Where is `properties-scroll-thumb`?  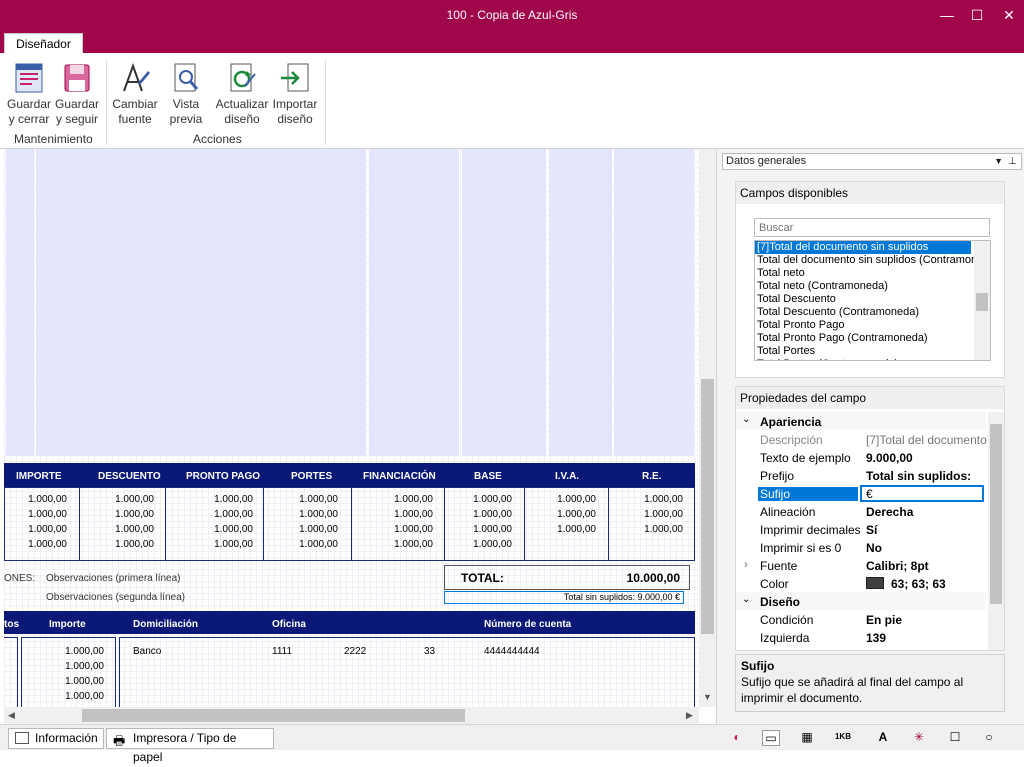 properties-scroll-thumb is located at coordinates (996, 514).